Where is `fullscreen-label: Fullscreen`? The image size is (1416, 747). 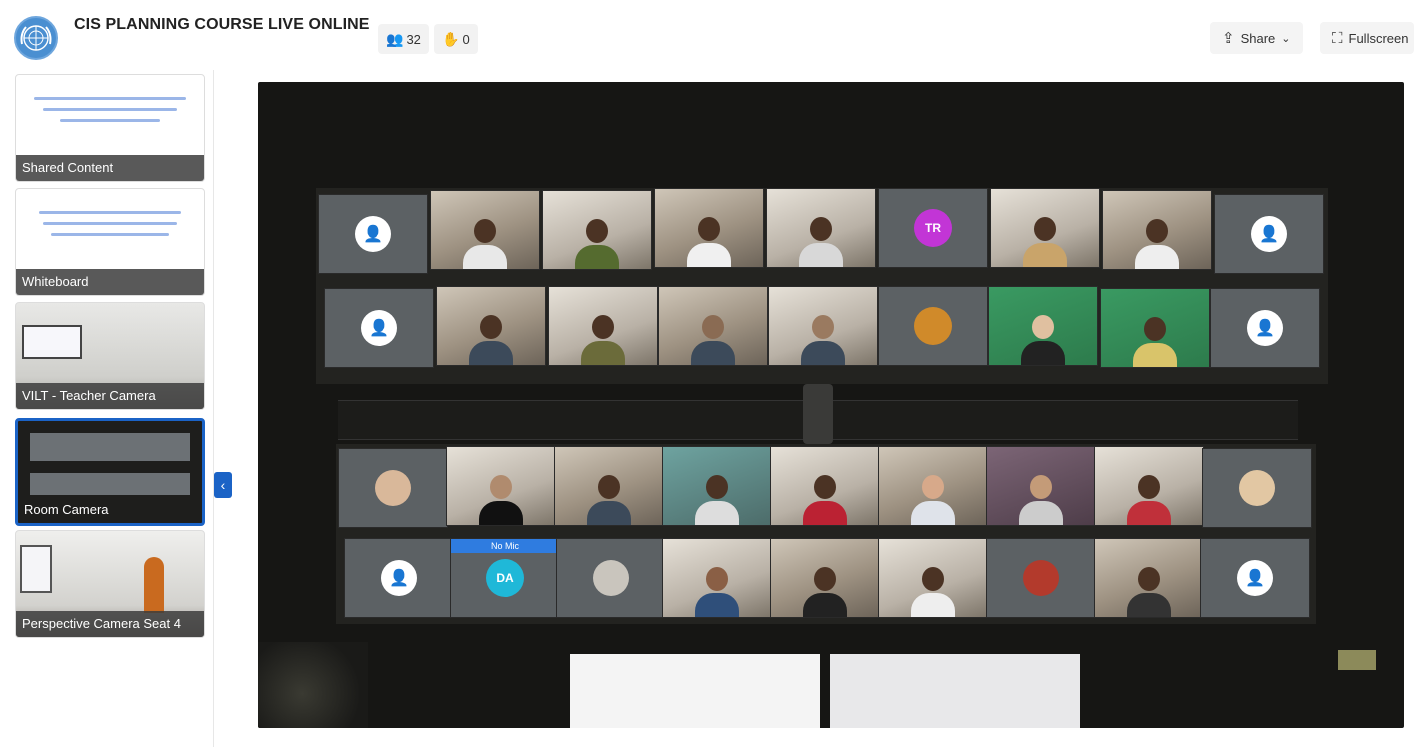 fullscreen-label: Fullscreen is located at coordinates (1378, 38).